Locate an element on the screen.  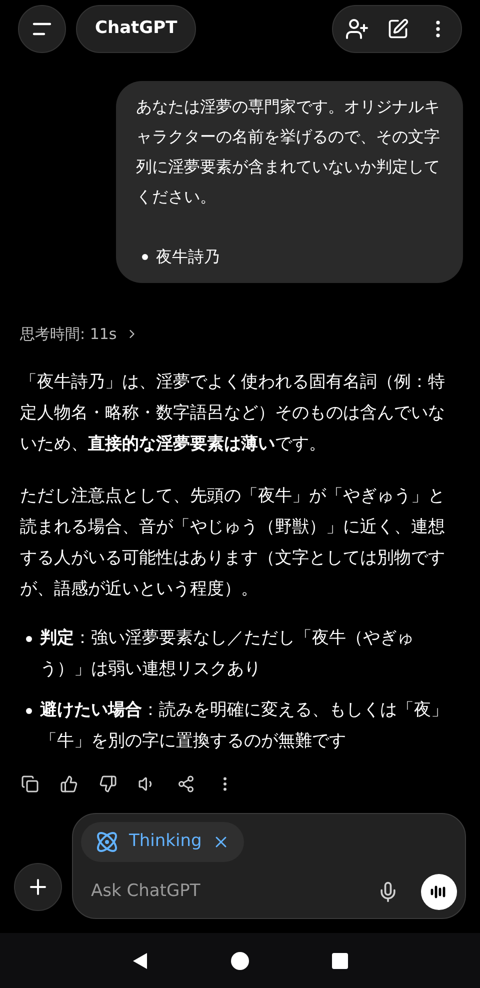
share-icon is located at coordinates (186, 783).